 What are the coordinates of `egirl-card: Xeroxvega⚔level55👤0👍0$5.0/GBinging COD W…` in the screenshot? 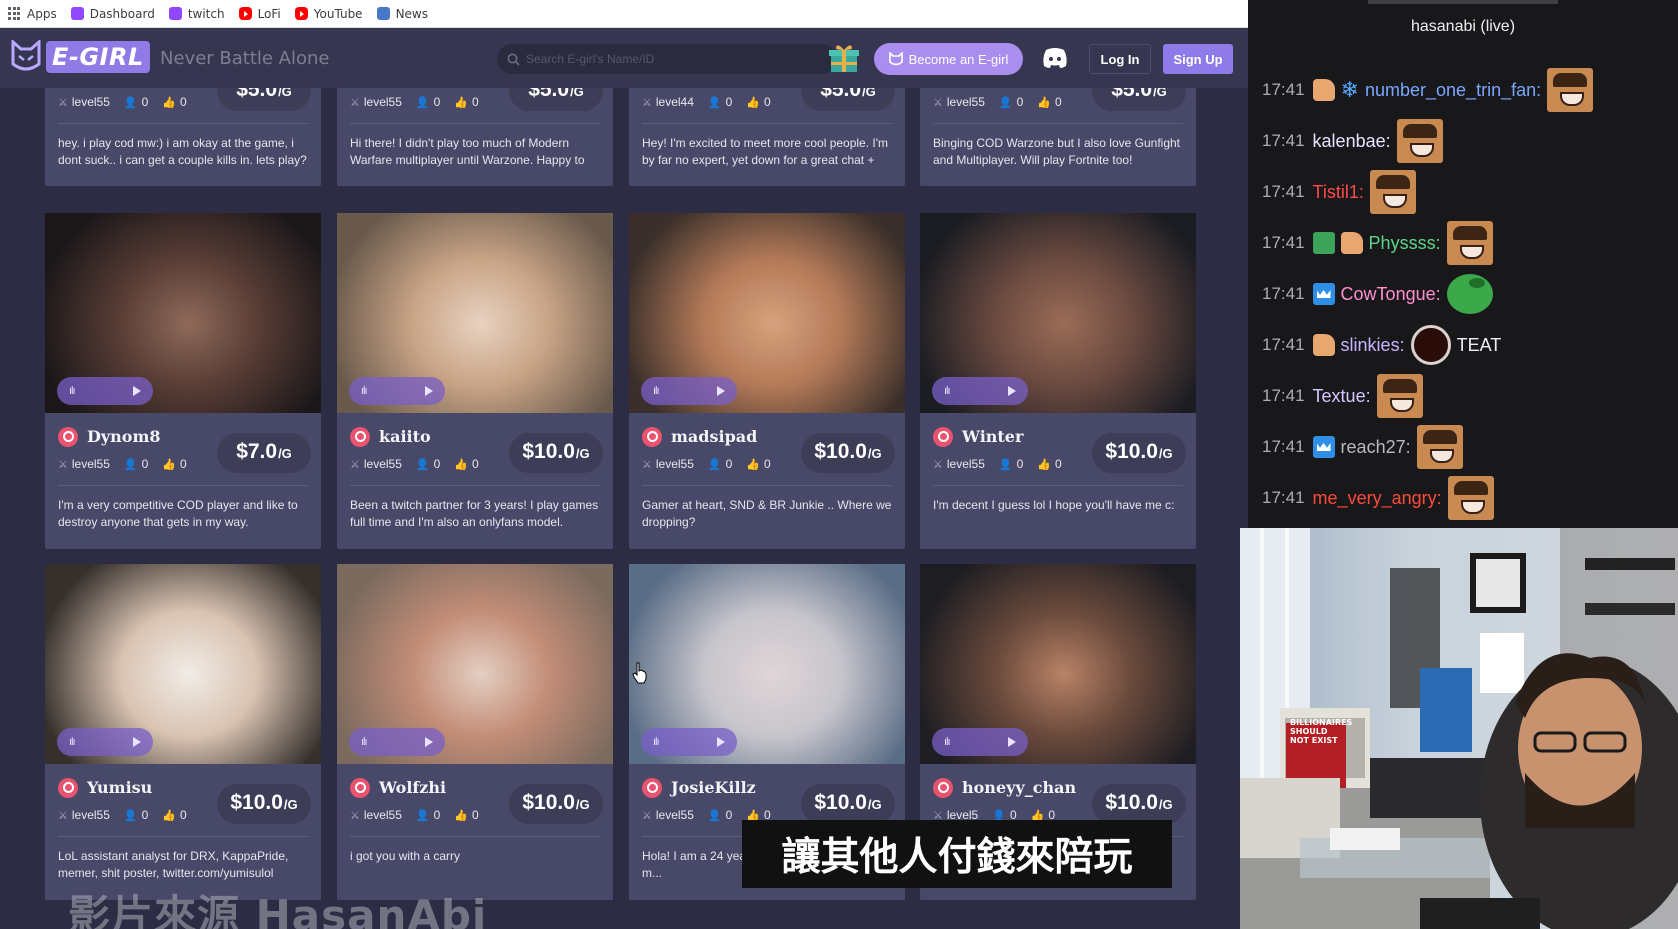 It's located at (1058, 137).